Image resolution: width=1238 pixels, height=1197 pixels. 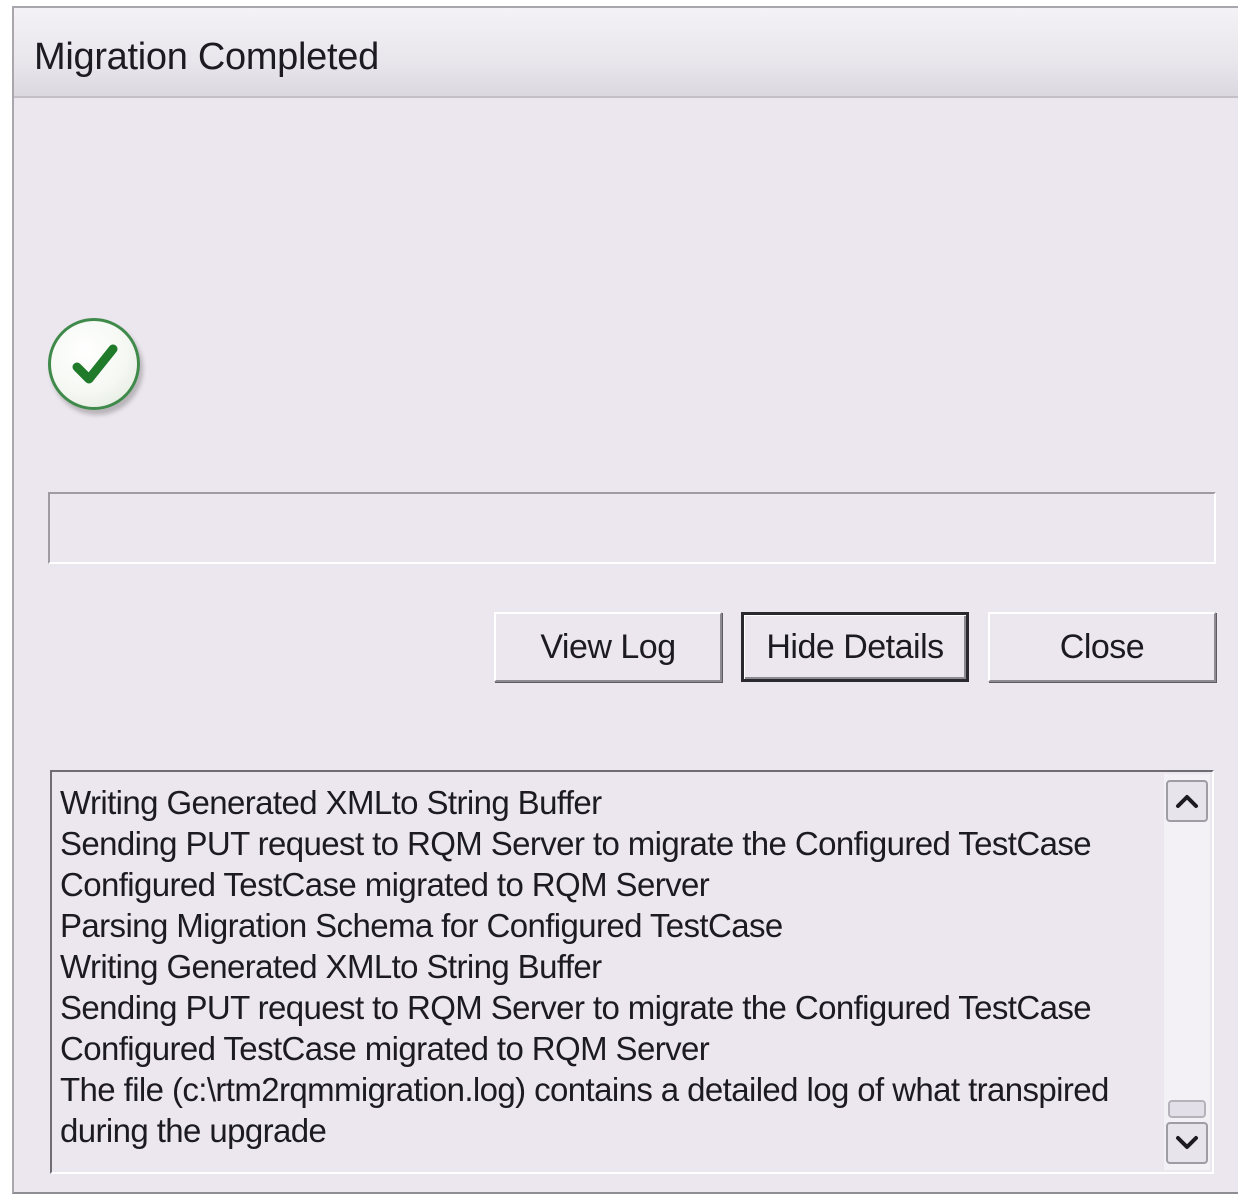 I want to click on close-button: Close, so click(x=1102, y=647).